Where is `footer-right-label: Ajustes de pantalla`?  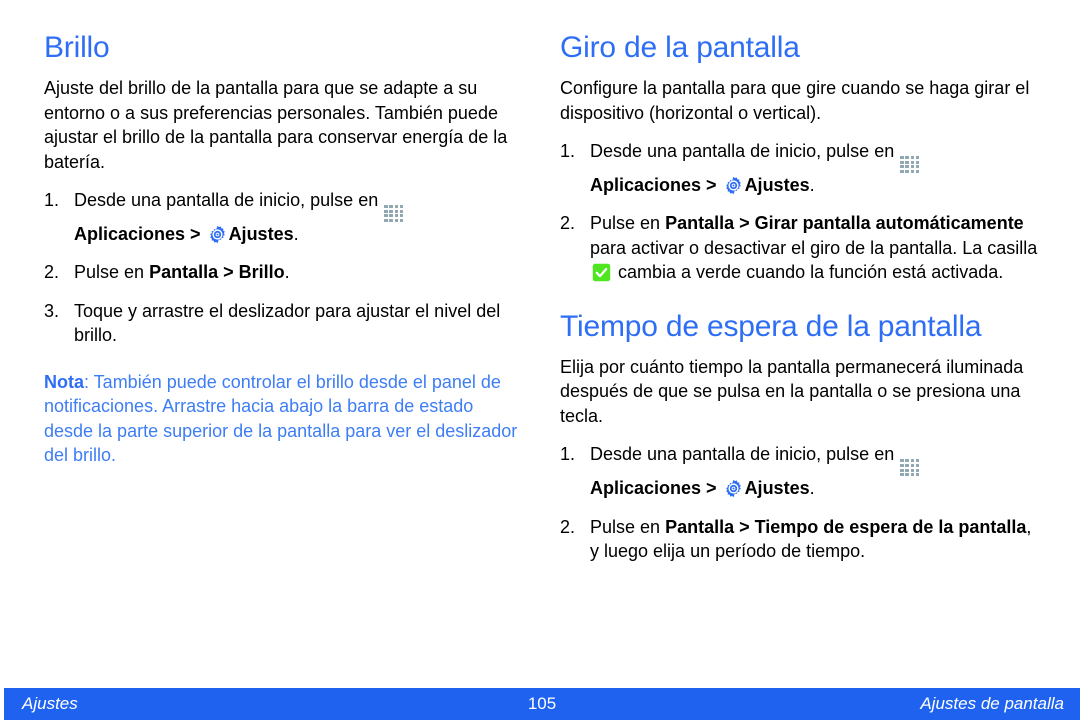
footer-right-label: Ajustes de pantalla is located at coordinates (992, 703).